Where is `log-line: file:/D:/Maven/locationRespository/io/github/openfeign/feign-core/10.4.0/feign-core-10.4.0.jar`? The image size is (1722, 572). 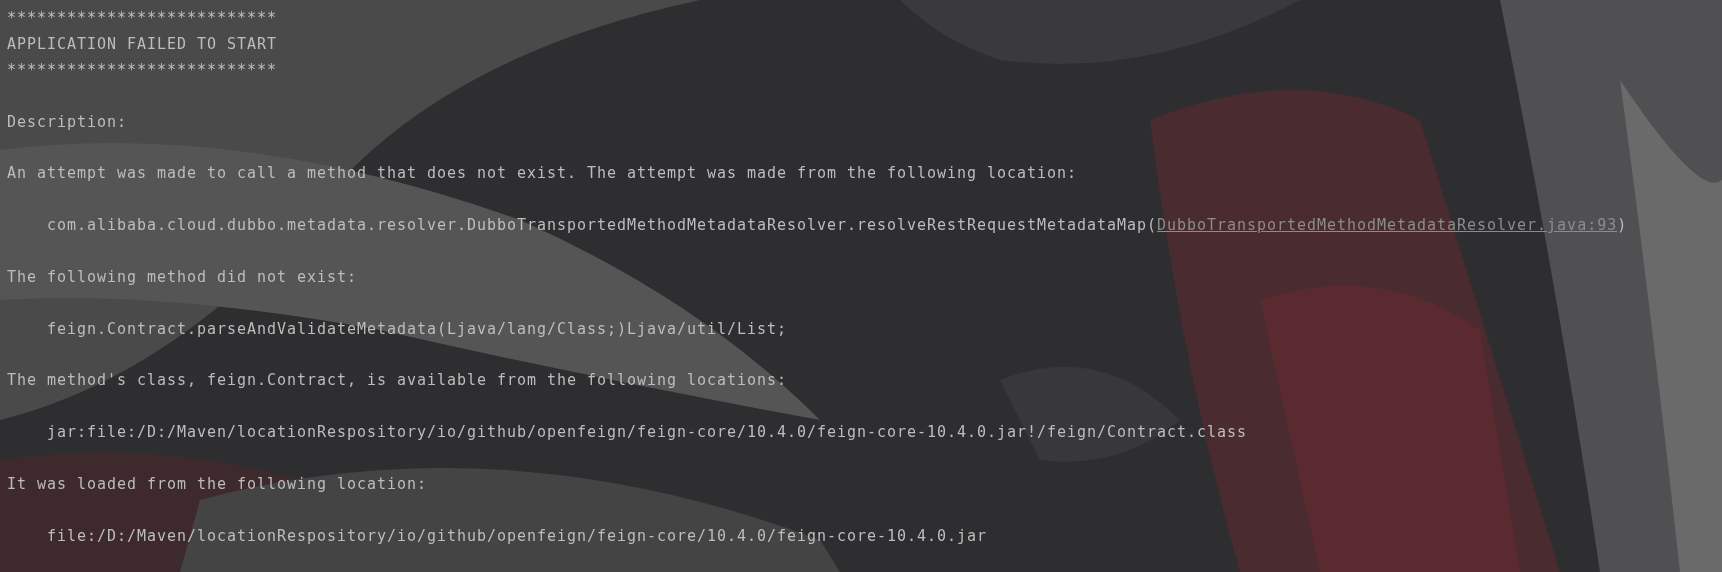 log-line: file:/D:/Maven/locationRespository/io/github/openfeign/feign-core/10.4.0/feign-core-10.4.0.jar is located at coordinates (517, 535).